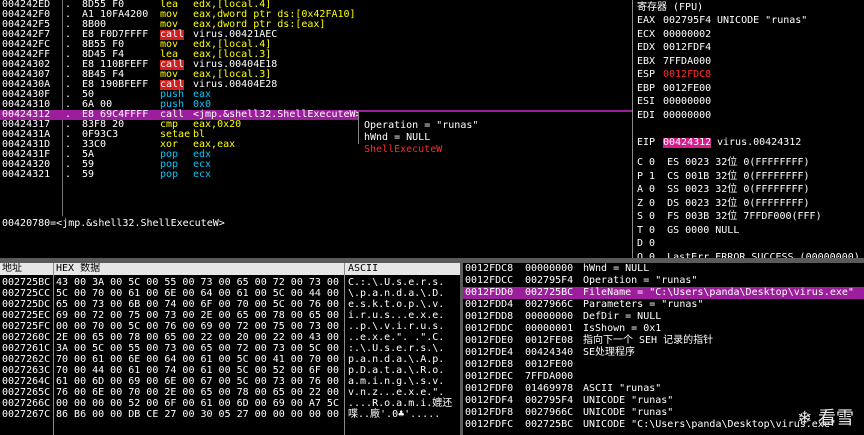  Describe the element at coordinates (687, 142) in the screenshot. I see `register-value: 00424312` at that location.